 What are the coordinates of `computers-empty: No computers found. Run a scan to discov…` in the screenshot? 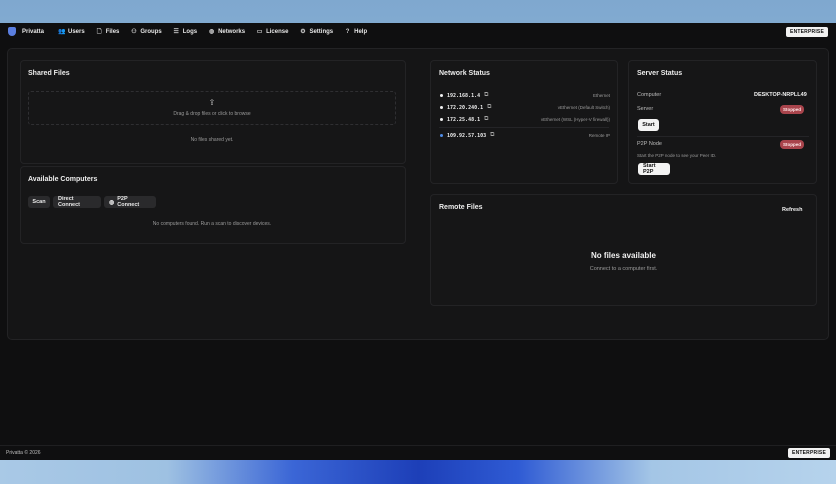 It's located at (212, 224).